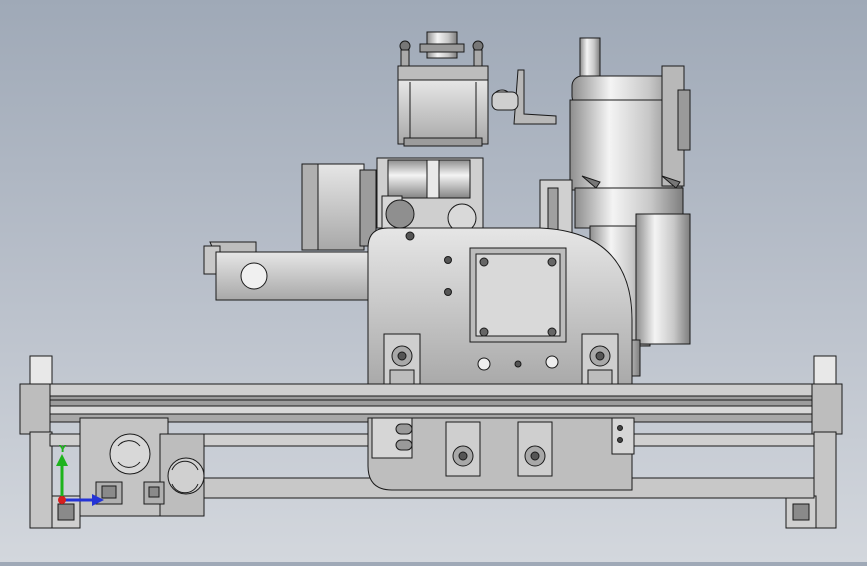  What do you see at coordinates (500, 308) in the screenshot?
I see `carriage-plate` at bounding box center [500, 308].